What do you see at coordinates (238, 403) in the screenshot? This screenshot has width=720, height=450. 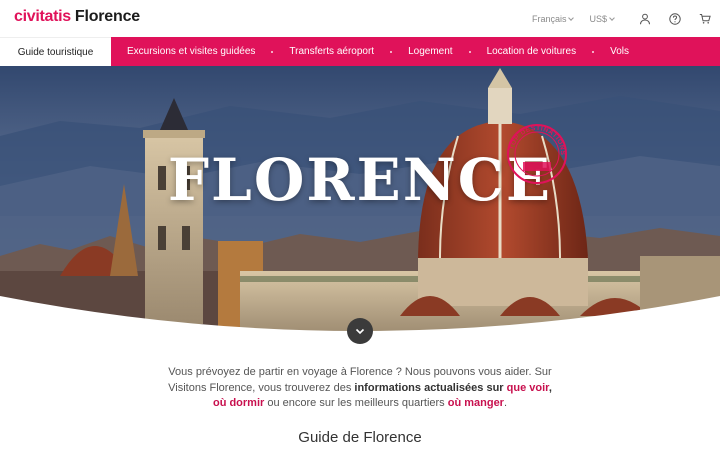 I see `link-ou-dormir: où dormir` at bounding box center [238, 403].